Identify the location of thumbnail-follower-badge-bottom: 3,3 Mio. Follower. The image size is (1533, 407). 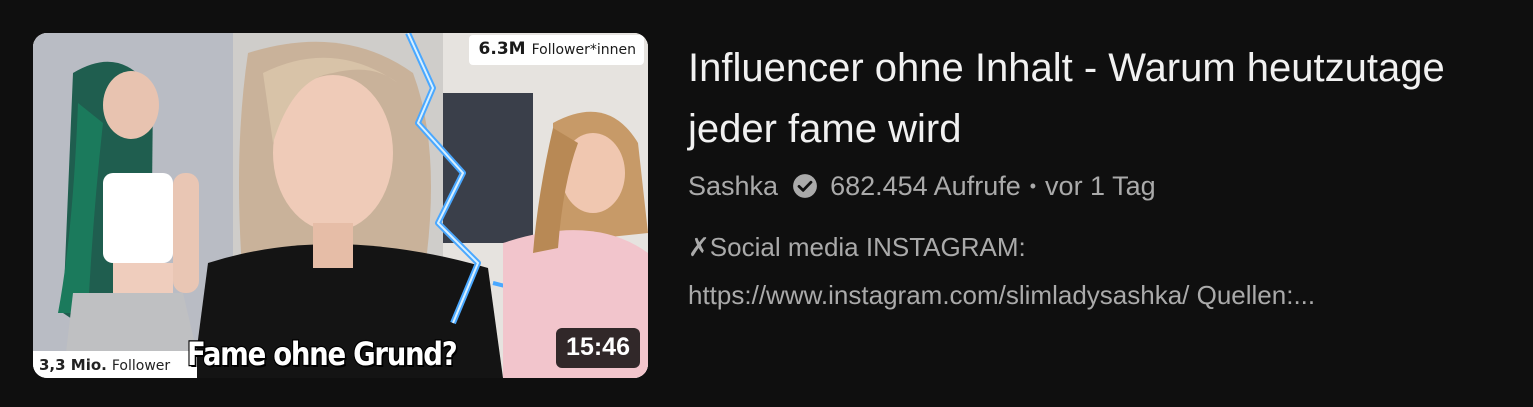
(115, 364).